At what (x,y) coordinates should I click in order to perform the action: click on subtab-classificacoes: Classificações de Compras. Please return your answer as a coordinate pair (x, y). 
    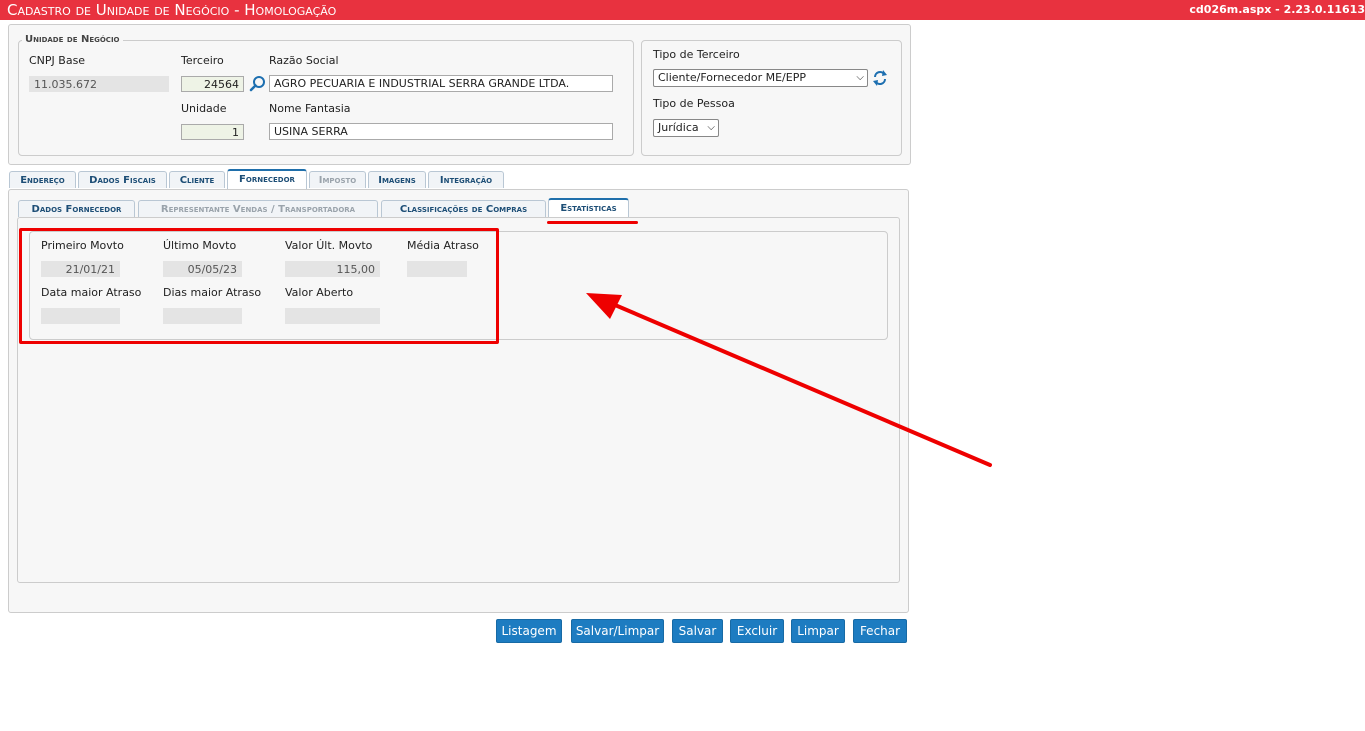
    Looking at the image, I should click on (463, 208).